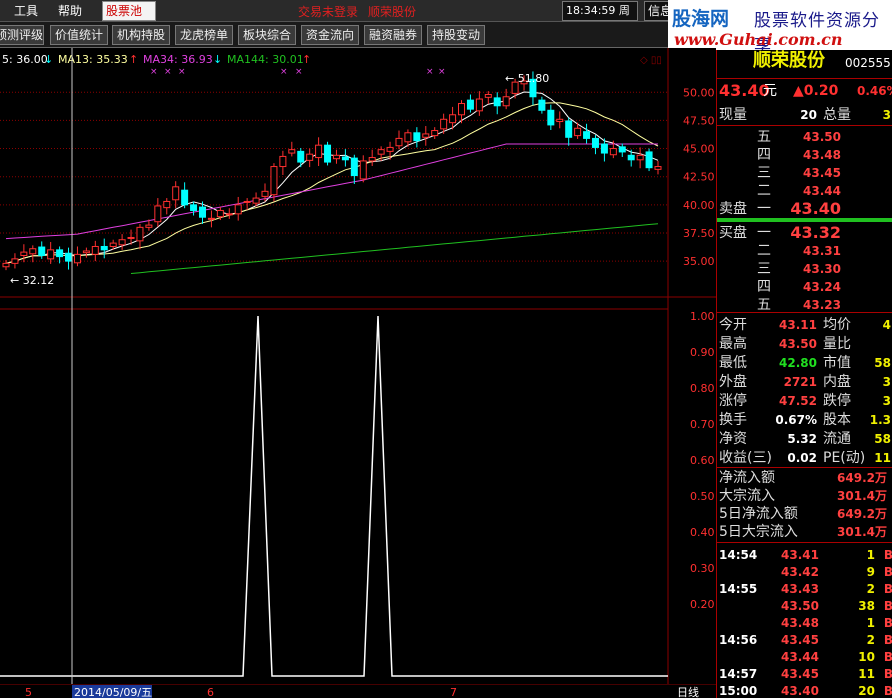  What do you see at coordinates (804, 690) in the screenshot?
I see `tick-row: 15:00 43.40 20 B` at bounding box center [804, 690].